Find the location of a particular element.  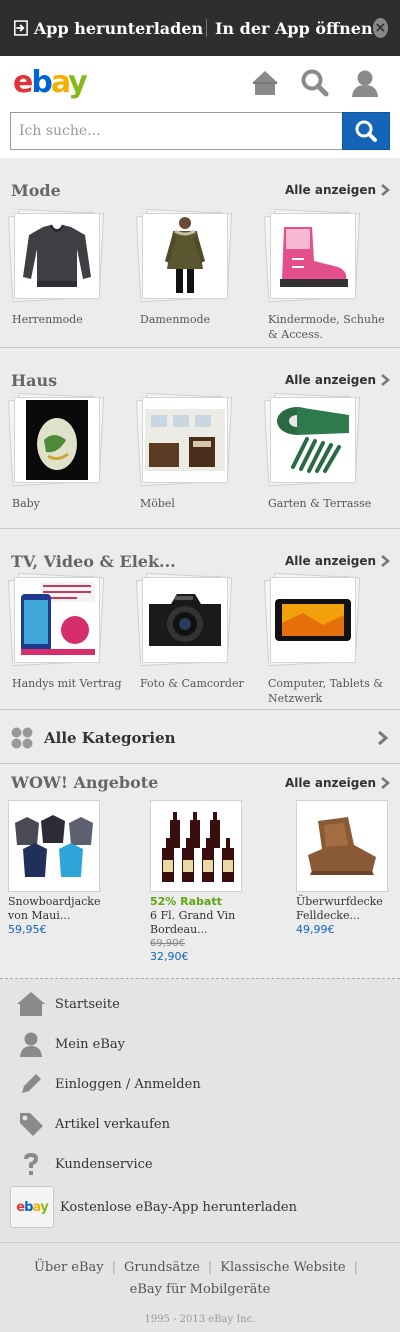

all-categories-label: Alle Kategorien is located at coordinates (110, 738).